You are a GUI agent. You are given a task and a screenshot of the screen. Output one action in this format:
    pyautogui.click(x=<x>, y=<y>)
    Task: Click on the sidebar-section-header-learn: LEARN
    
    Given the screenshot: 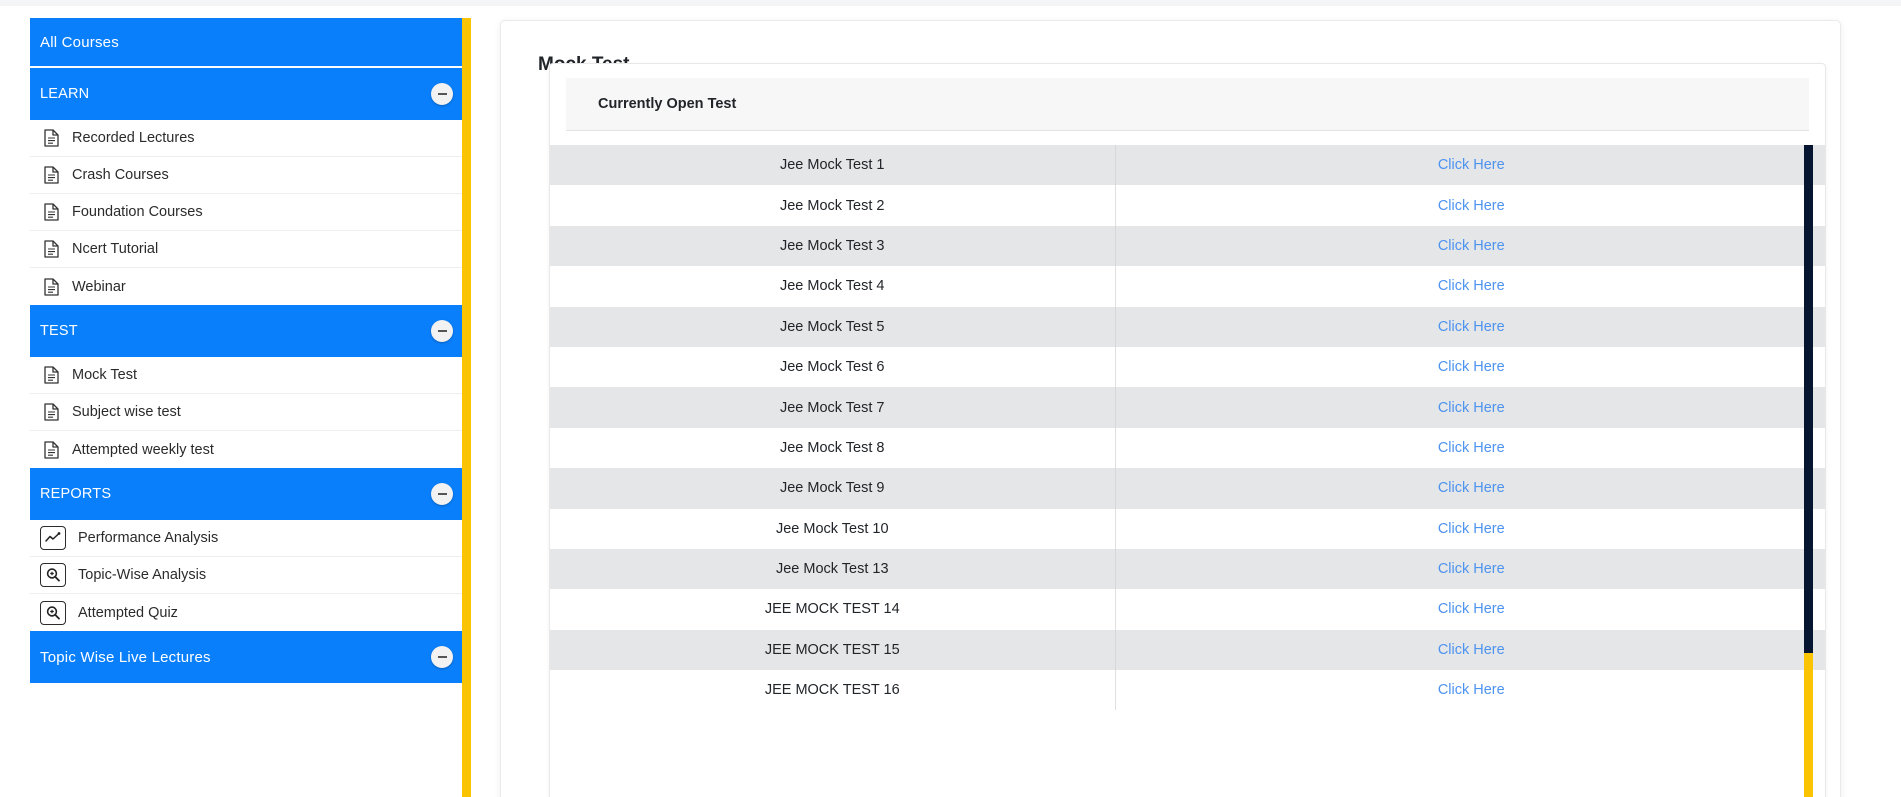 What is the action you would take?
    pyautogui.click(x=250, y=94)
    